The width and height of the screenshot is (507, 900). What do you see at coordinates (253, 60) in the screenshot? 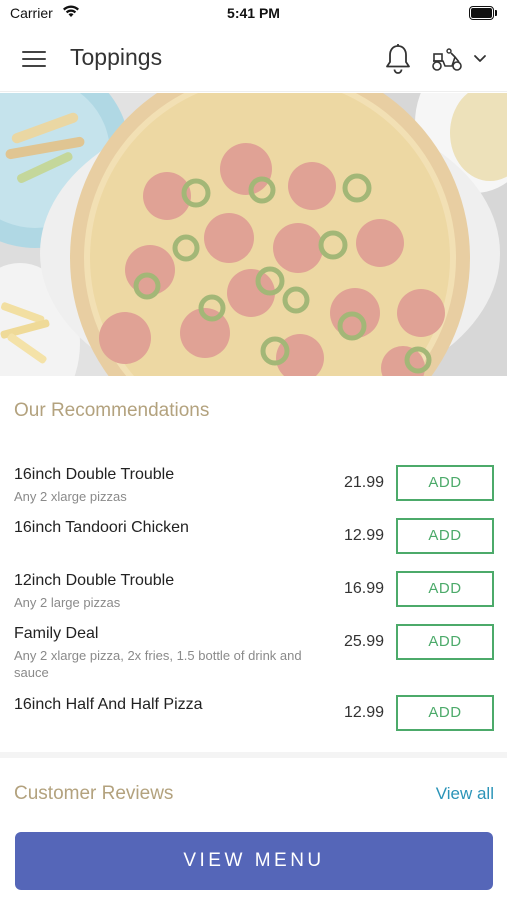
I see `app-header: Toppings` at bounding box center [253, 60].